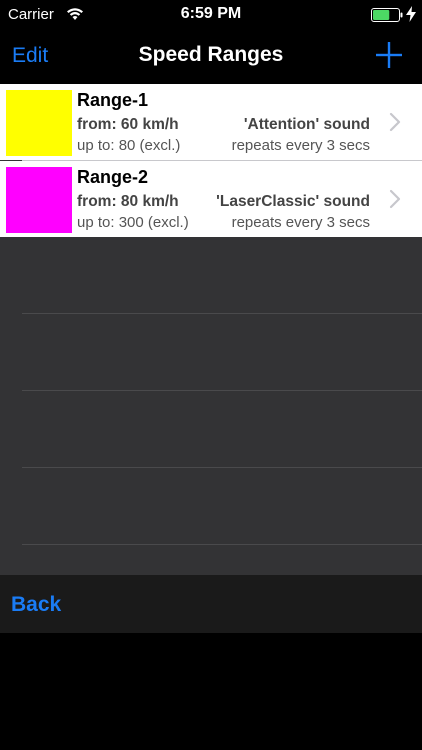 The width and height of the screenshot is (422, 750). What do you see at coordinates (113, 100) in the screenshot?
I see `range-name: Range-1` at bounding box center [113, 100].